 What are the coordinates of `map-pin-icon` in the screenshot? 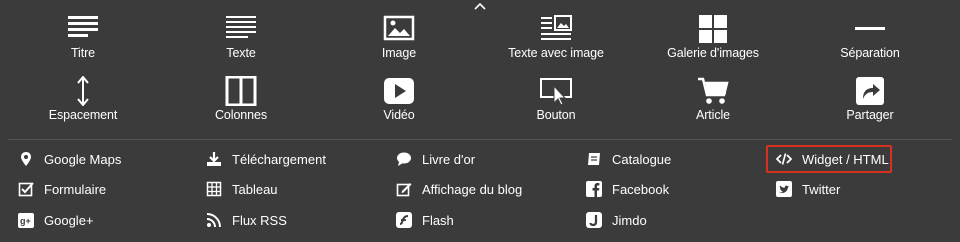 It's located at (26, 159).